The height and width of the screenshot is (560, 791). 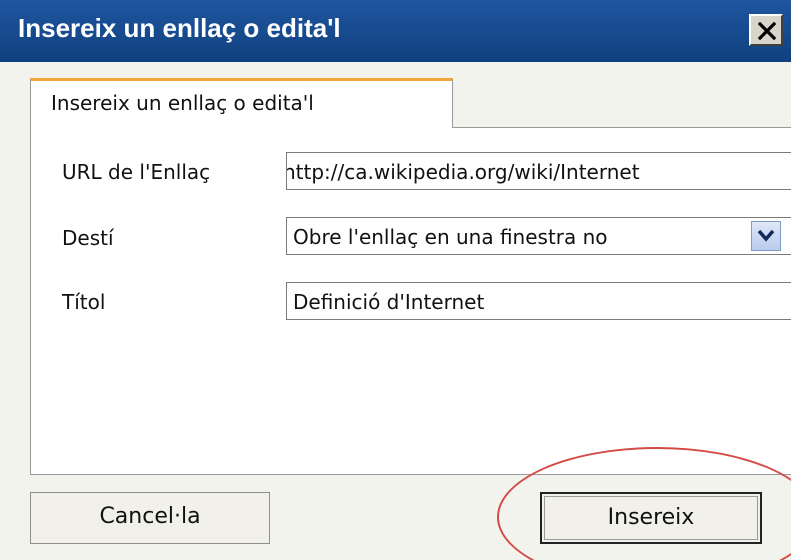 What do you see at coordinates (136, 172) in the screenshot?
I see `url-label: URL de l'Enllaç` at bounding box center [136, 172].